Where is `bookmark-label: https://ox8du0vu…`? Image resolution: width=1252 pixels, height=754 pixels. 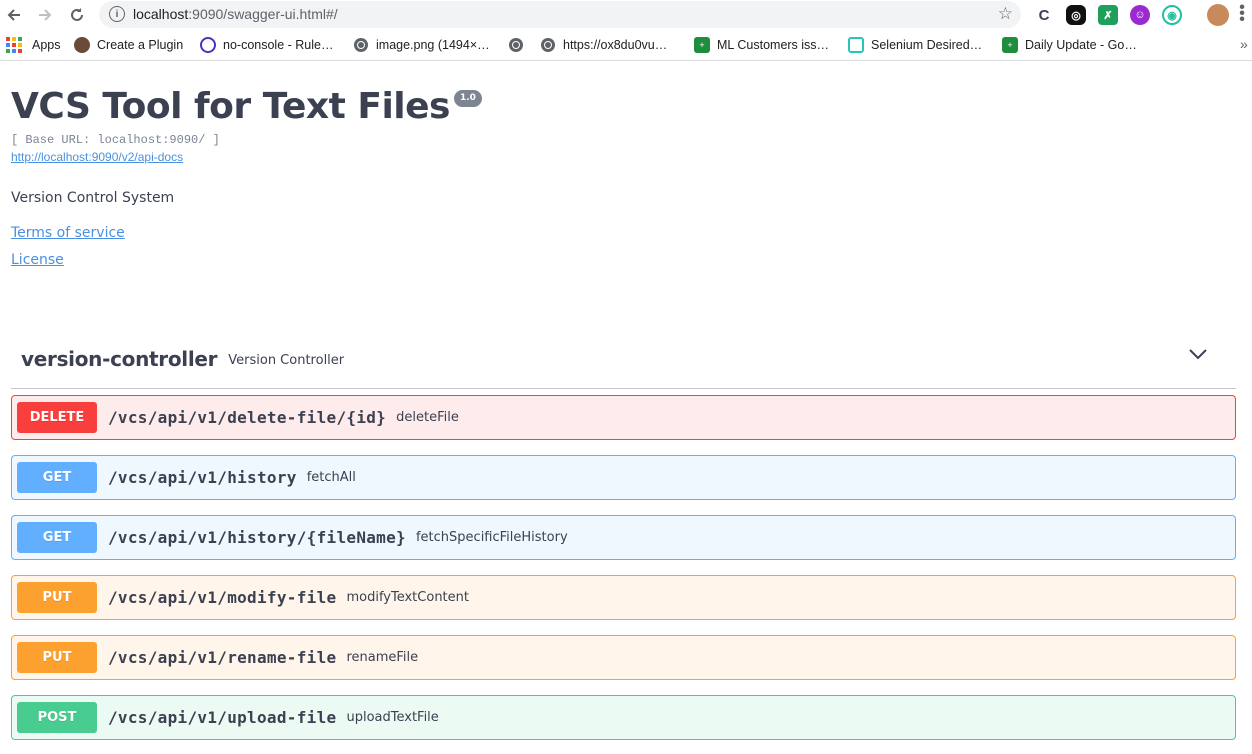
bookmark-label: https://ox8du0vu… is located at coordinates (615, 45).